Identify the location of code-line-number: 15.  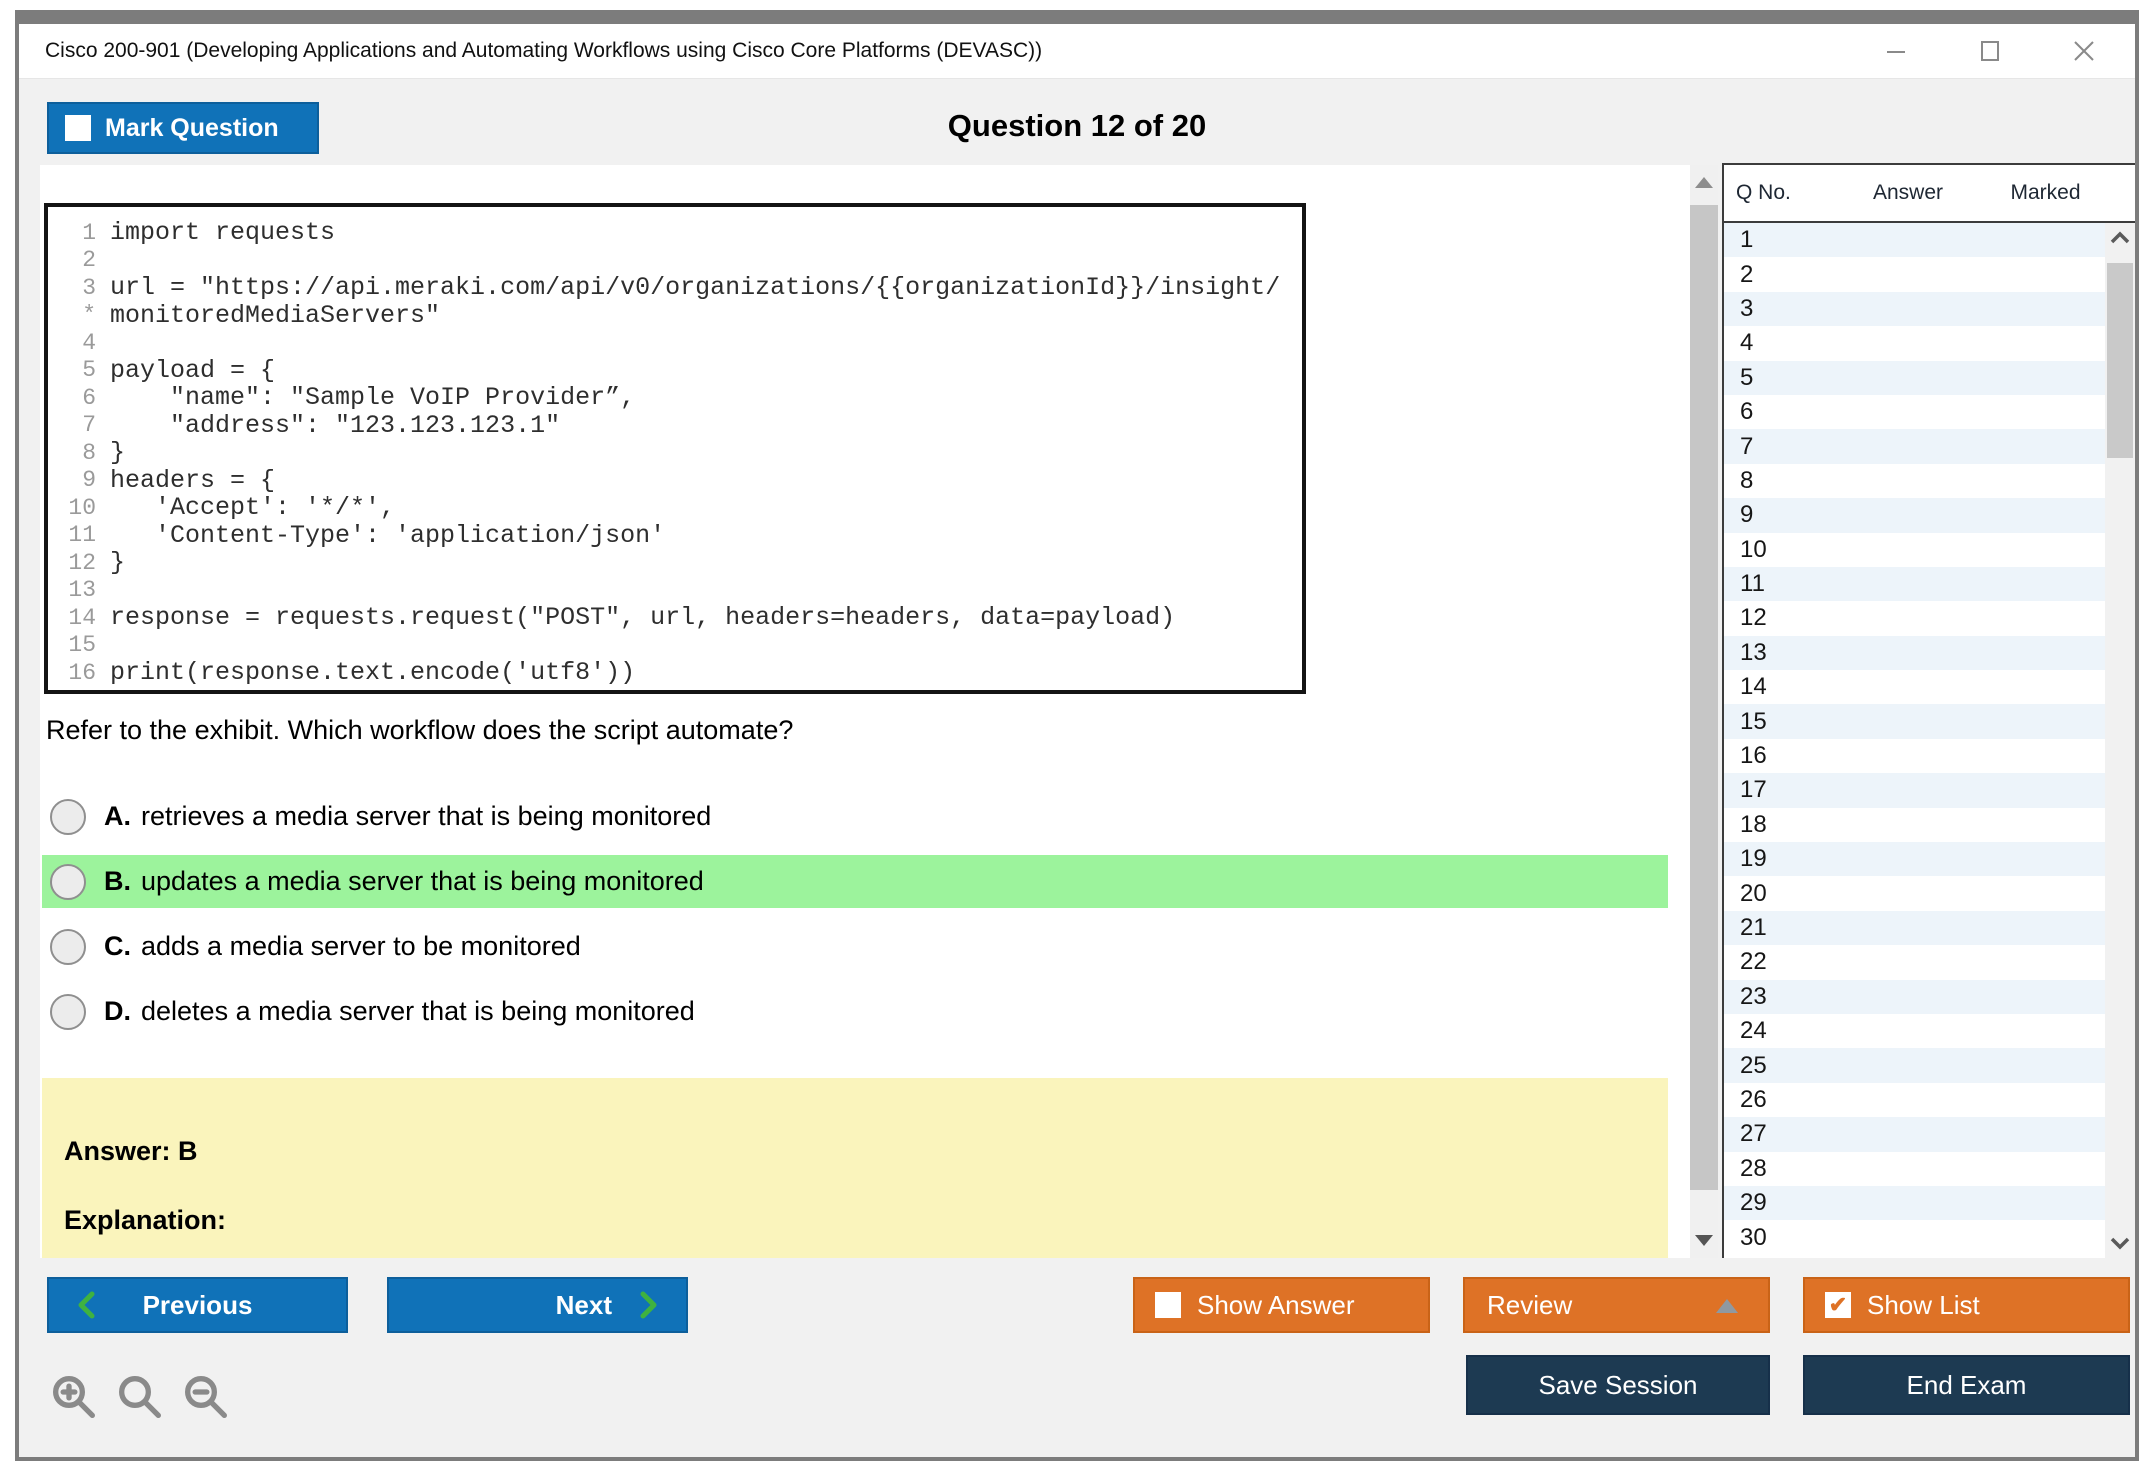
(82, 645).